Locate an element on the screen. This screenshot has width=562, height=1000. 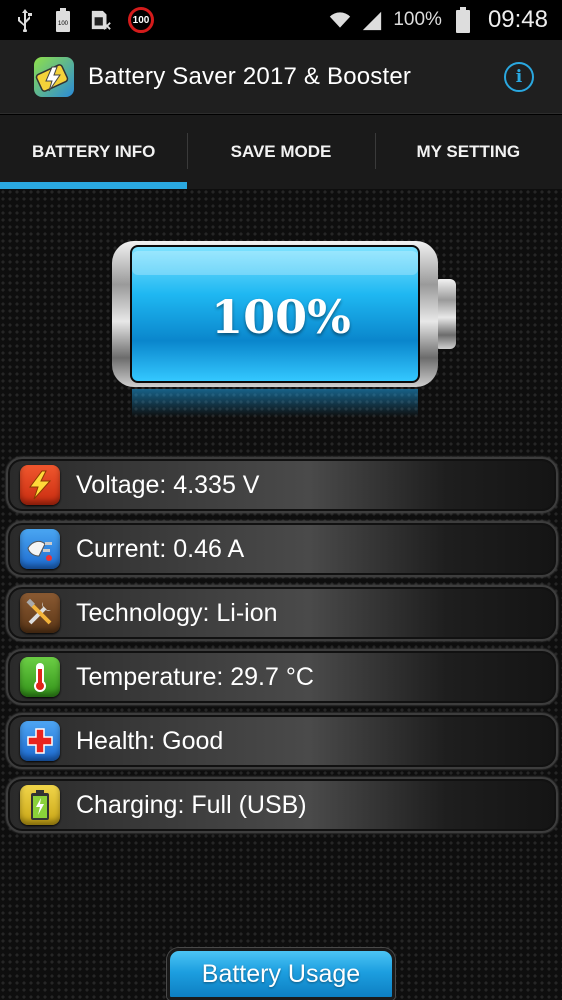
charging-battery-icon is located at coordinates (40, 805).